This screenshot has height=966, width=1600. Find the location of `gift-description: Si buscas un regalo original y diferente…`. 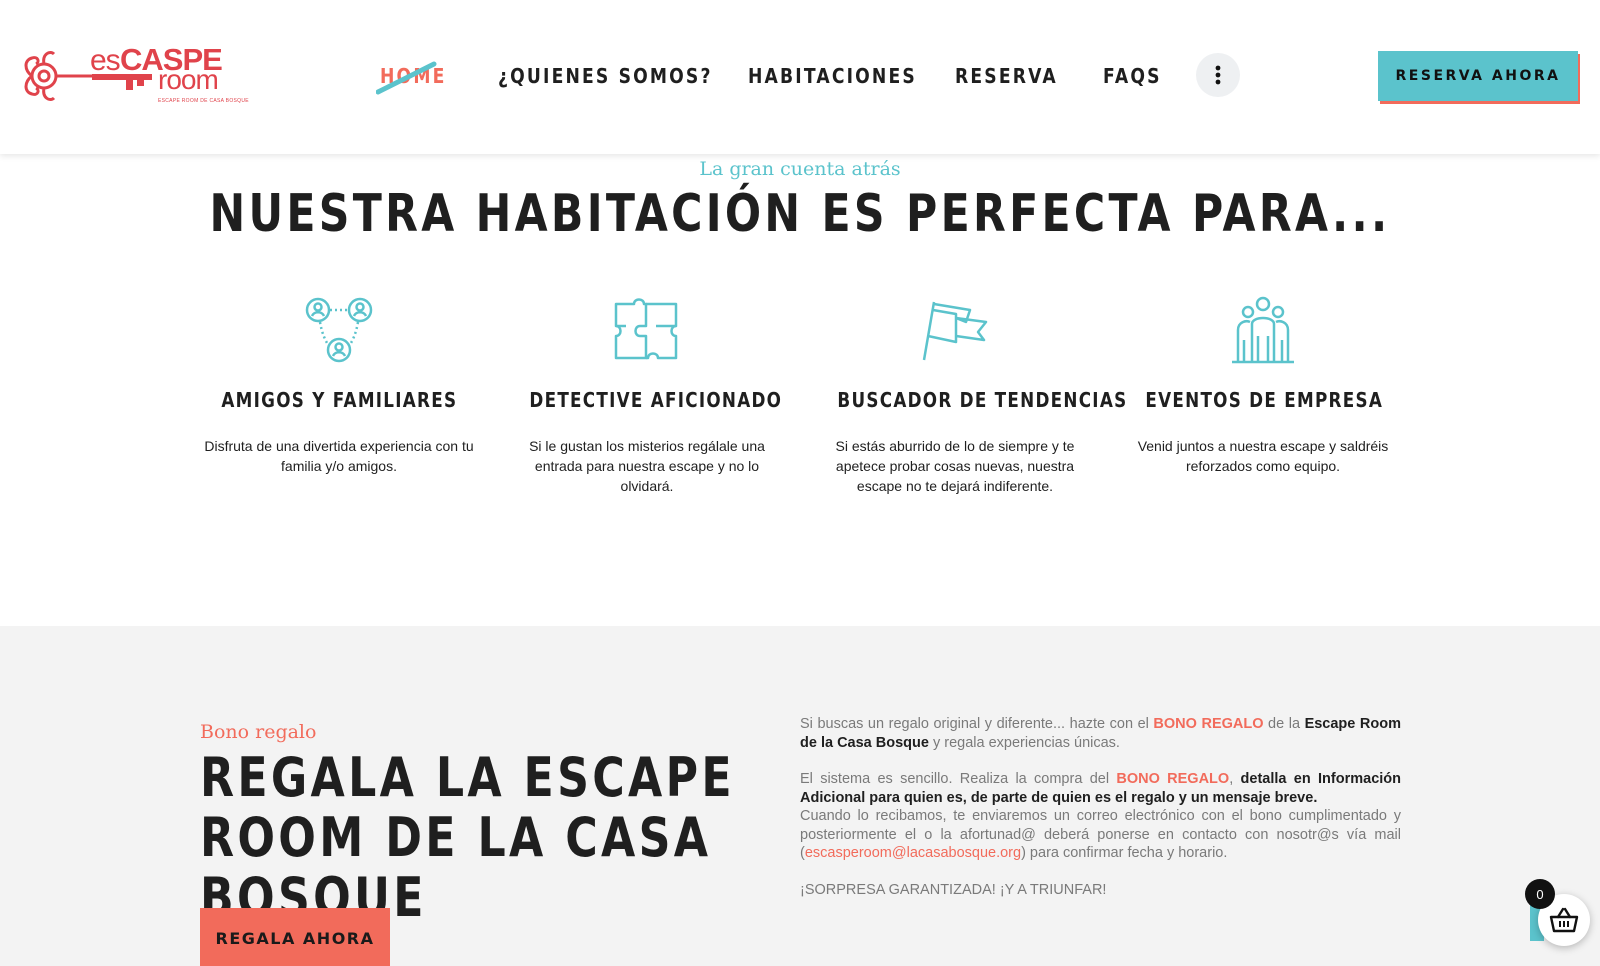

gift-description: Si buscas un regalo original y diferente… is located at coordinates (1100, 816).